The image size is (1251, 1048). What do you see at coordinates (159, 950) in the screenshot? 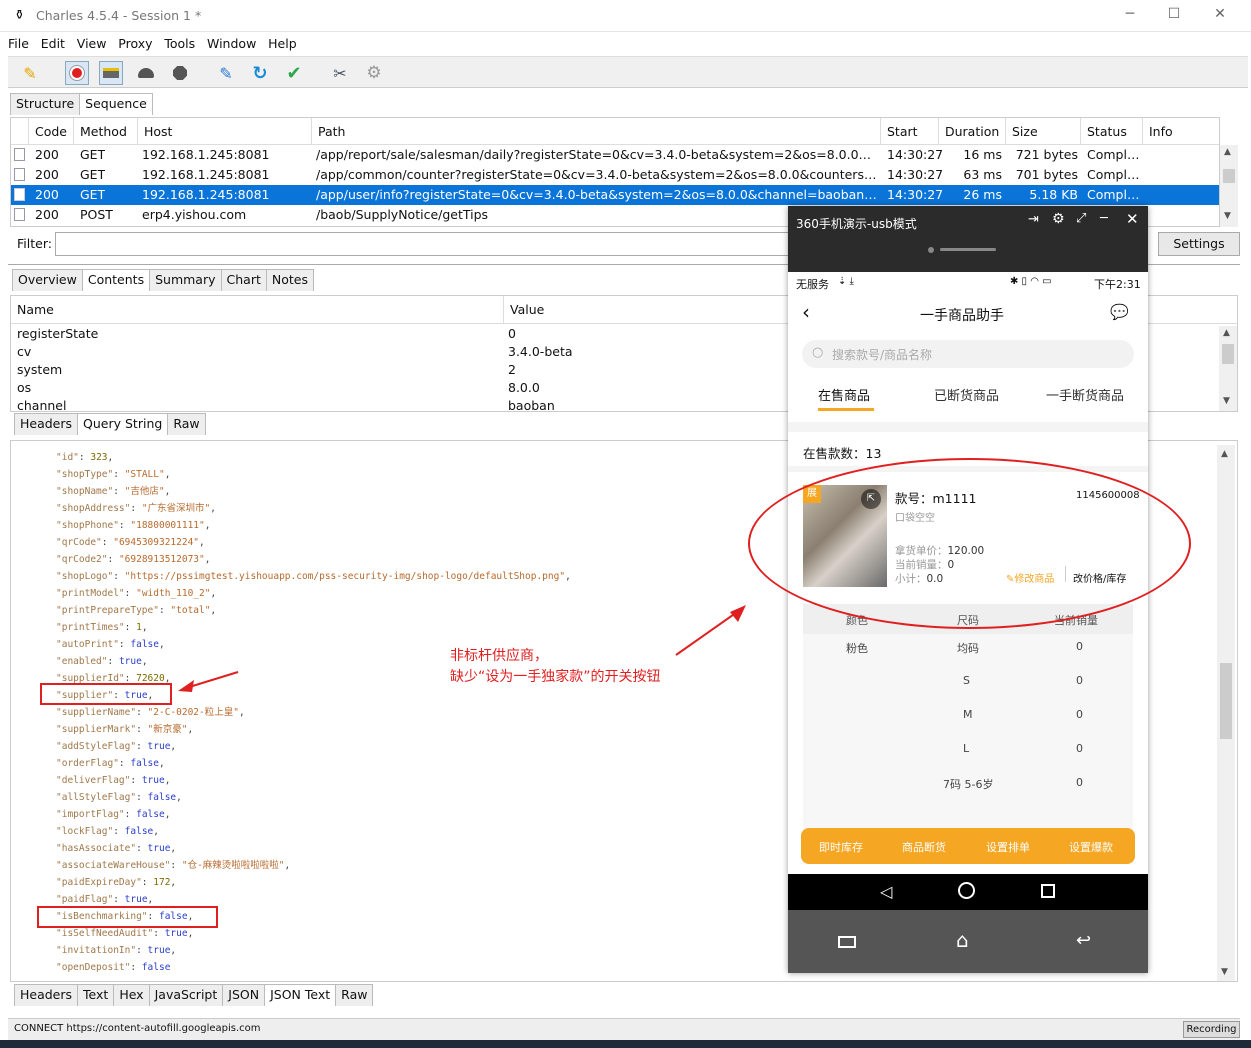
I see `json-token: true` at bounding box center [159, 950].